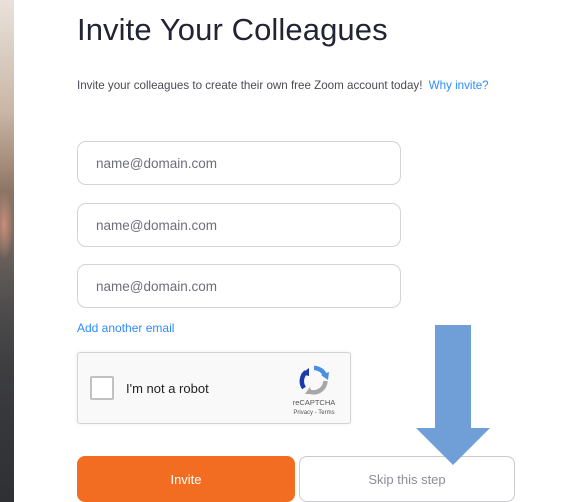 The image size is (561, 502). What do you see at coordinates (314, 380) in the screenshot?
I see `recaptcha-logo-icon` at bounding box center [314, 380].